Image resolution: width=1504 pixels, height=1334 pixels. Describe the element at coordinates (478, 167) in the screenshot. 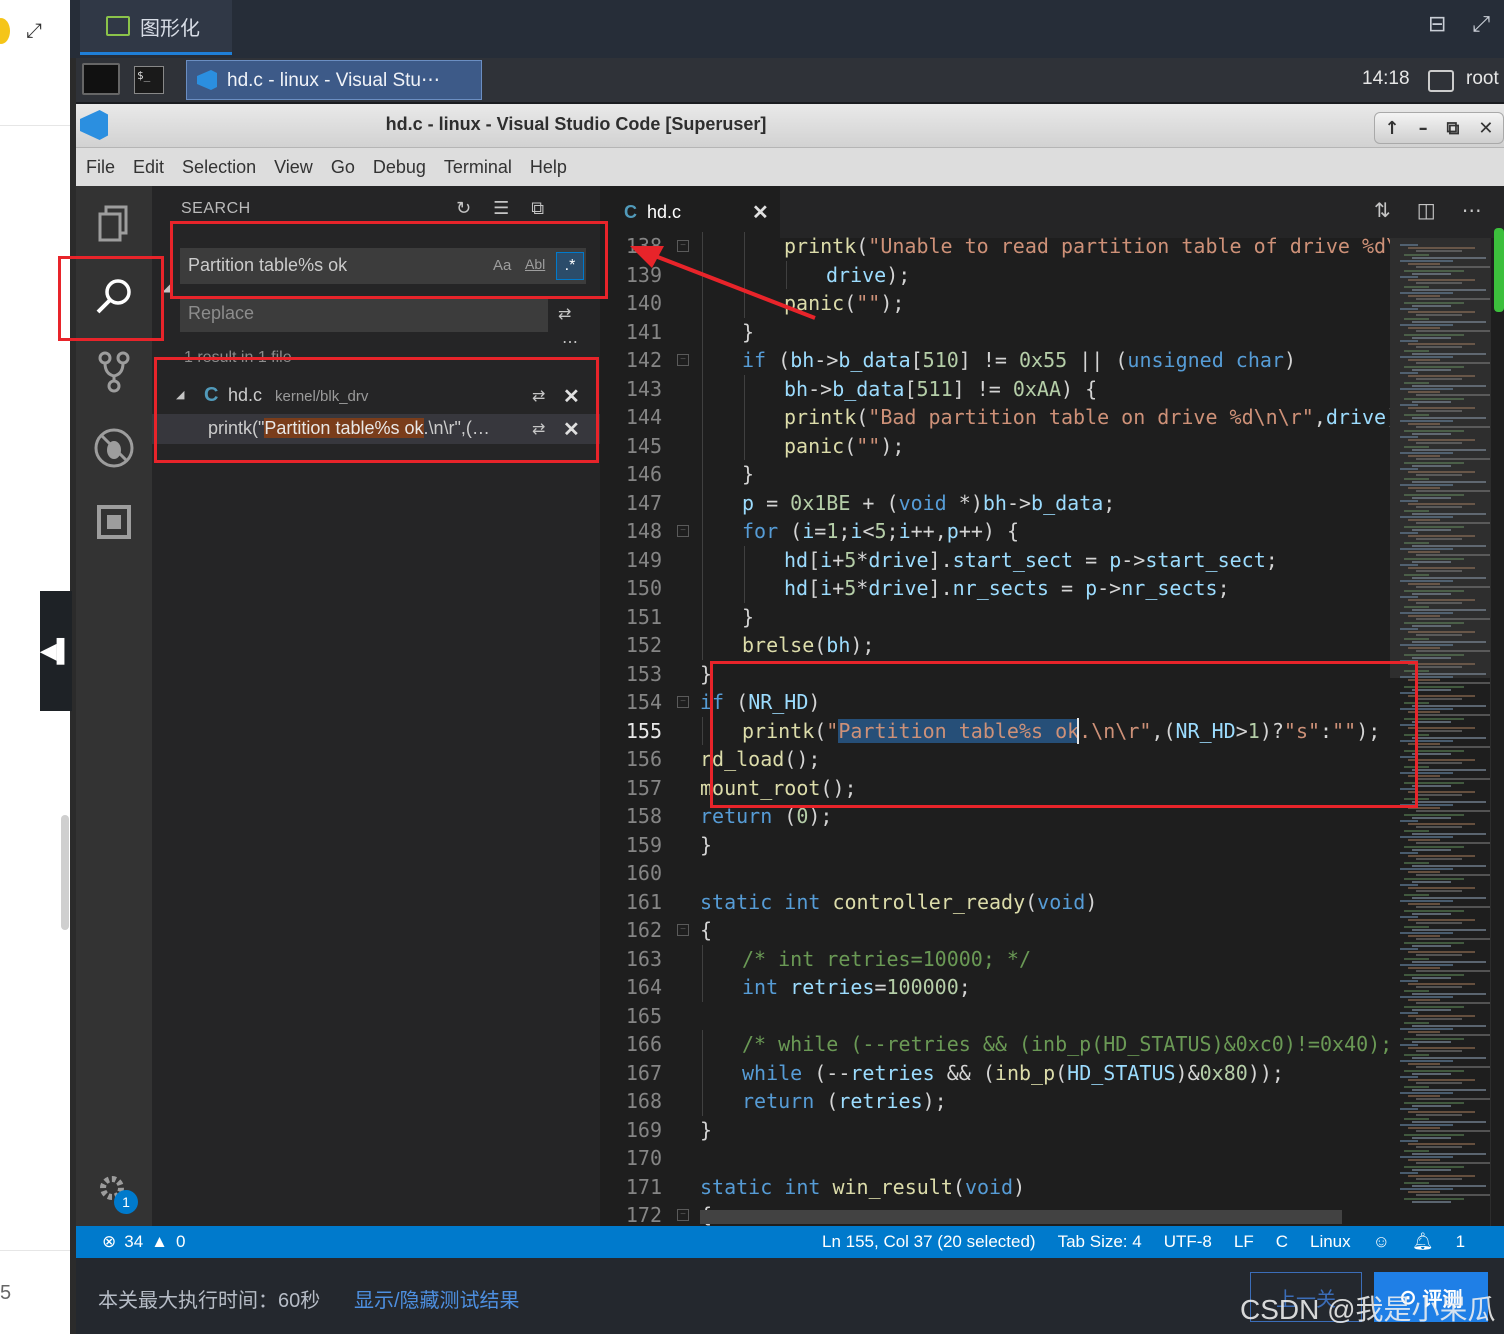

I see `menu-terminal: Terminal` at that location.